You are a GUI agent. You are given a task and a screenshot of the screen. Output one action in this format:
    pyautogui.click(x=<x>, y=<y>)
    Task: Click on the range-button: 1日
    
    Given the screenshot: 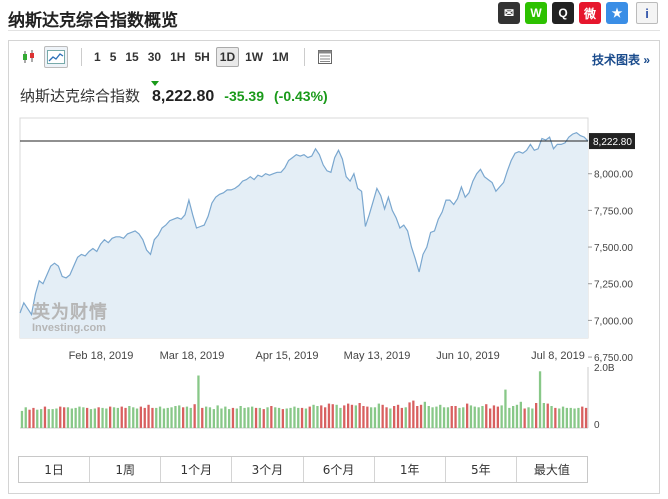 What is the action you would take?
    pyautogui.click(x=55, y=469)
    